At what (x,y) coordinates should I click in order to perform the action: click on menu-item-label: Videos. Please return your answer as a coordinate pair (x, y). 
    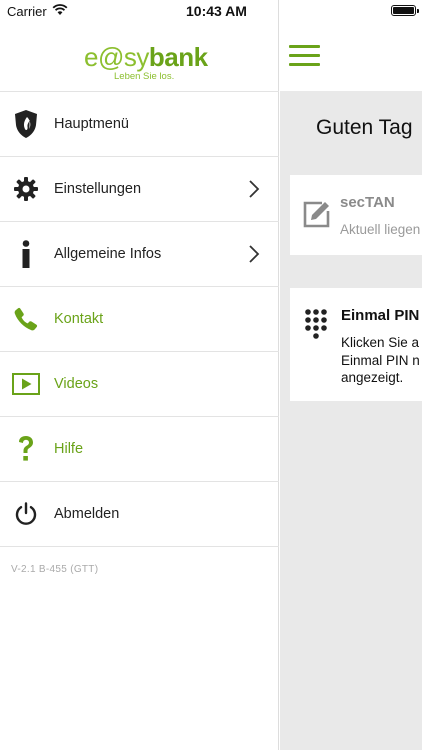
    Looking at the image, I should click on (76, 384).